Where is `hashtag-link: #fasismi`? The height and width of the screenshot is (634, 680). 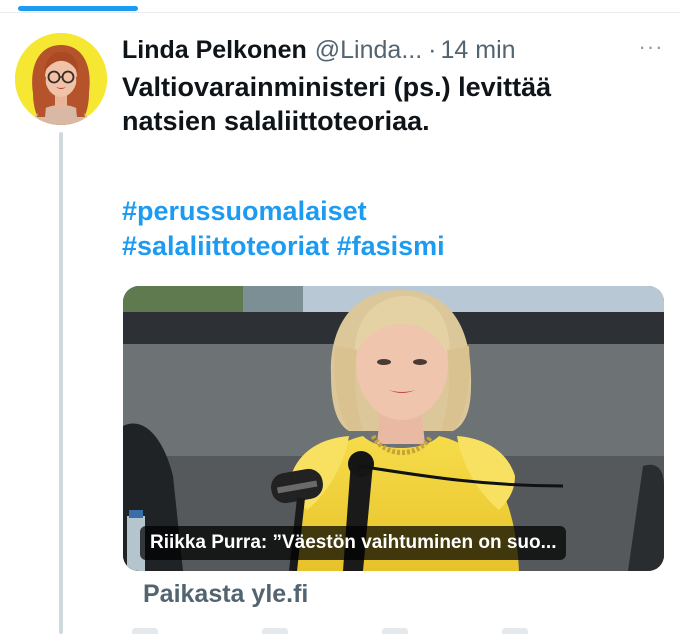
hashtag-link: #fasismi is located at coordinates (391, 246).